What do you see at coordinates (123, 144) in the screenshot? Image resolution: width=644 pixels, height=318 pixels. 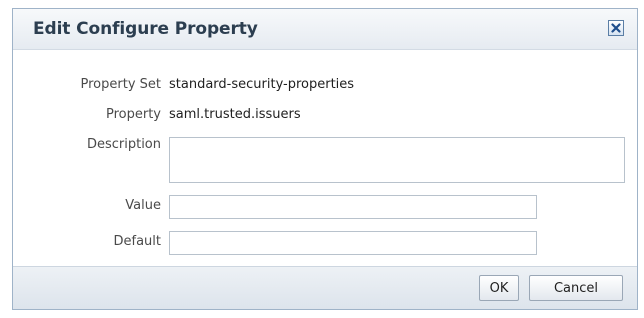 I see `description-label: Description` at bounding box center [123, 144].